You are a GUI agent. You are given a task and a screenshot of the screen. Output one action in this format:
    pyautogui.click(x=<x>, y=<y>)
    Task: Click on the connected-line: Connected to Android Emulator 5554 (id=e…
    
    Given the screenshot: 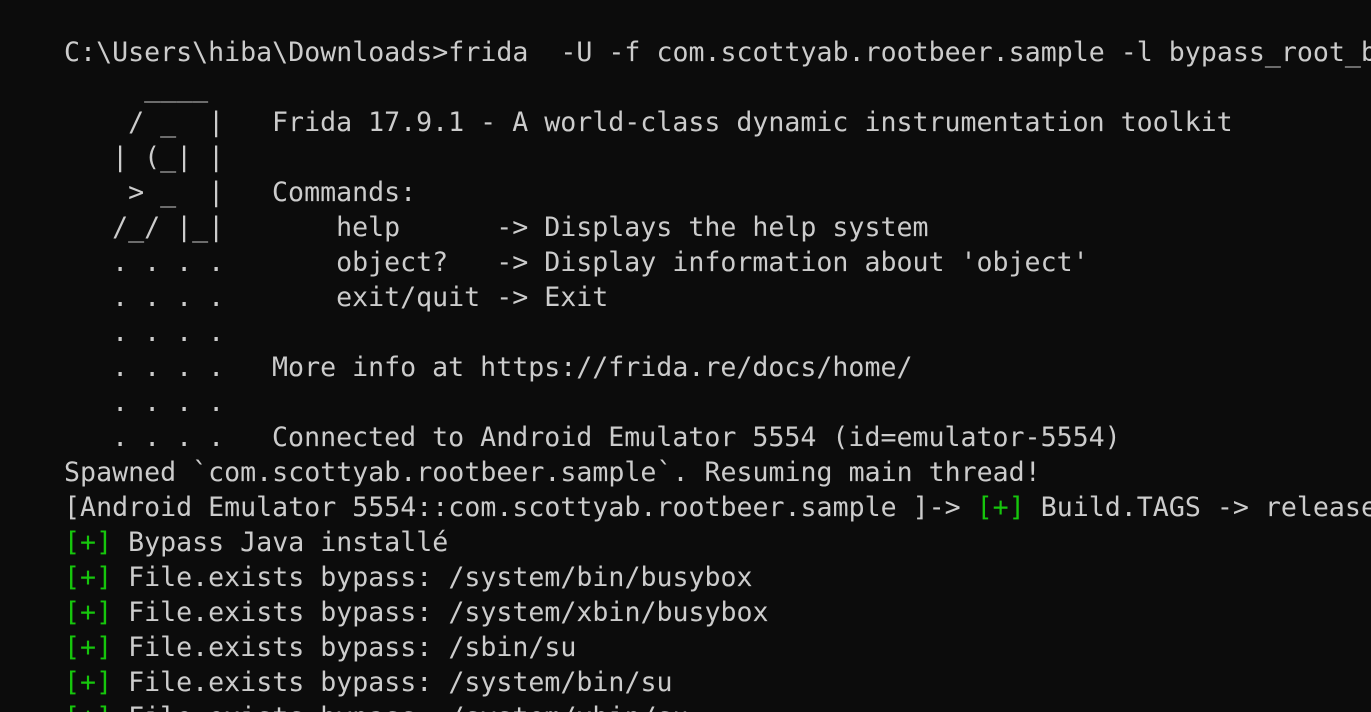 What is the action you would take?
    pyautogui.click(x=664, y=419)
    